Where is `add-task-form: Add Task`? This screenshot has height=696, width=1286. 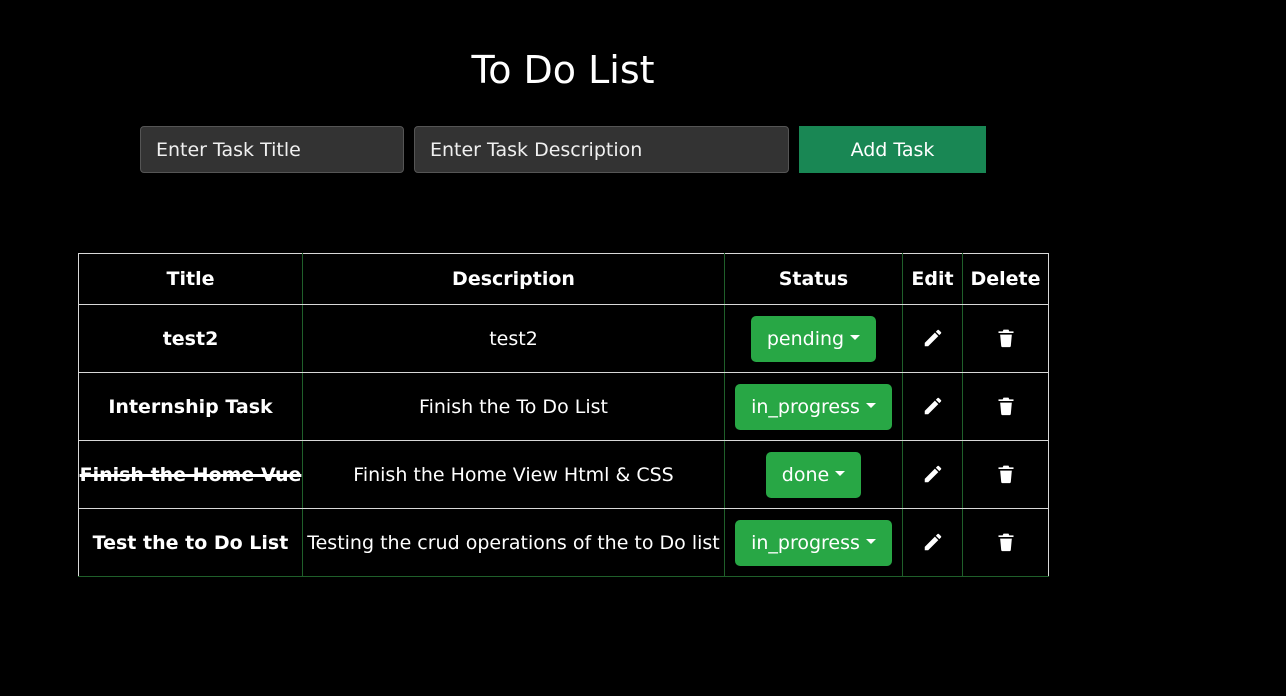
add-task-form: Add Task is located at coordinates (563, 149).